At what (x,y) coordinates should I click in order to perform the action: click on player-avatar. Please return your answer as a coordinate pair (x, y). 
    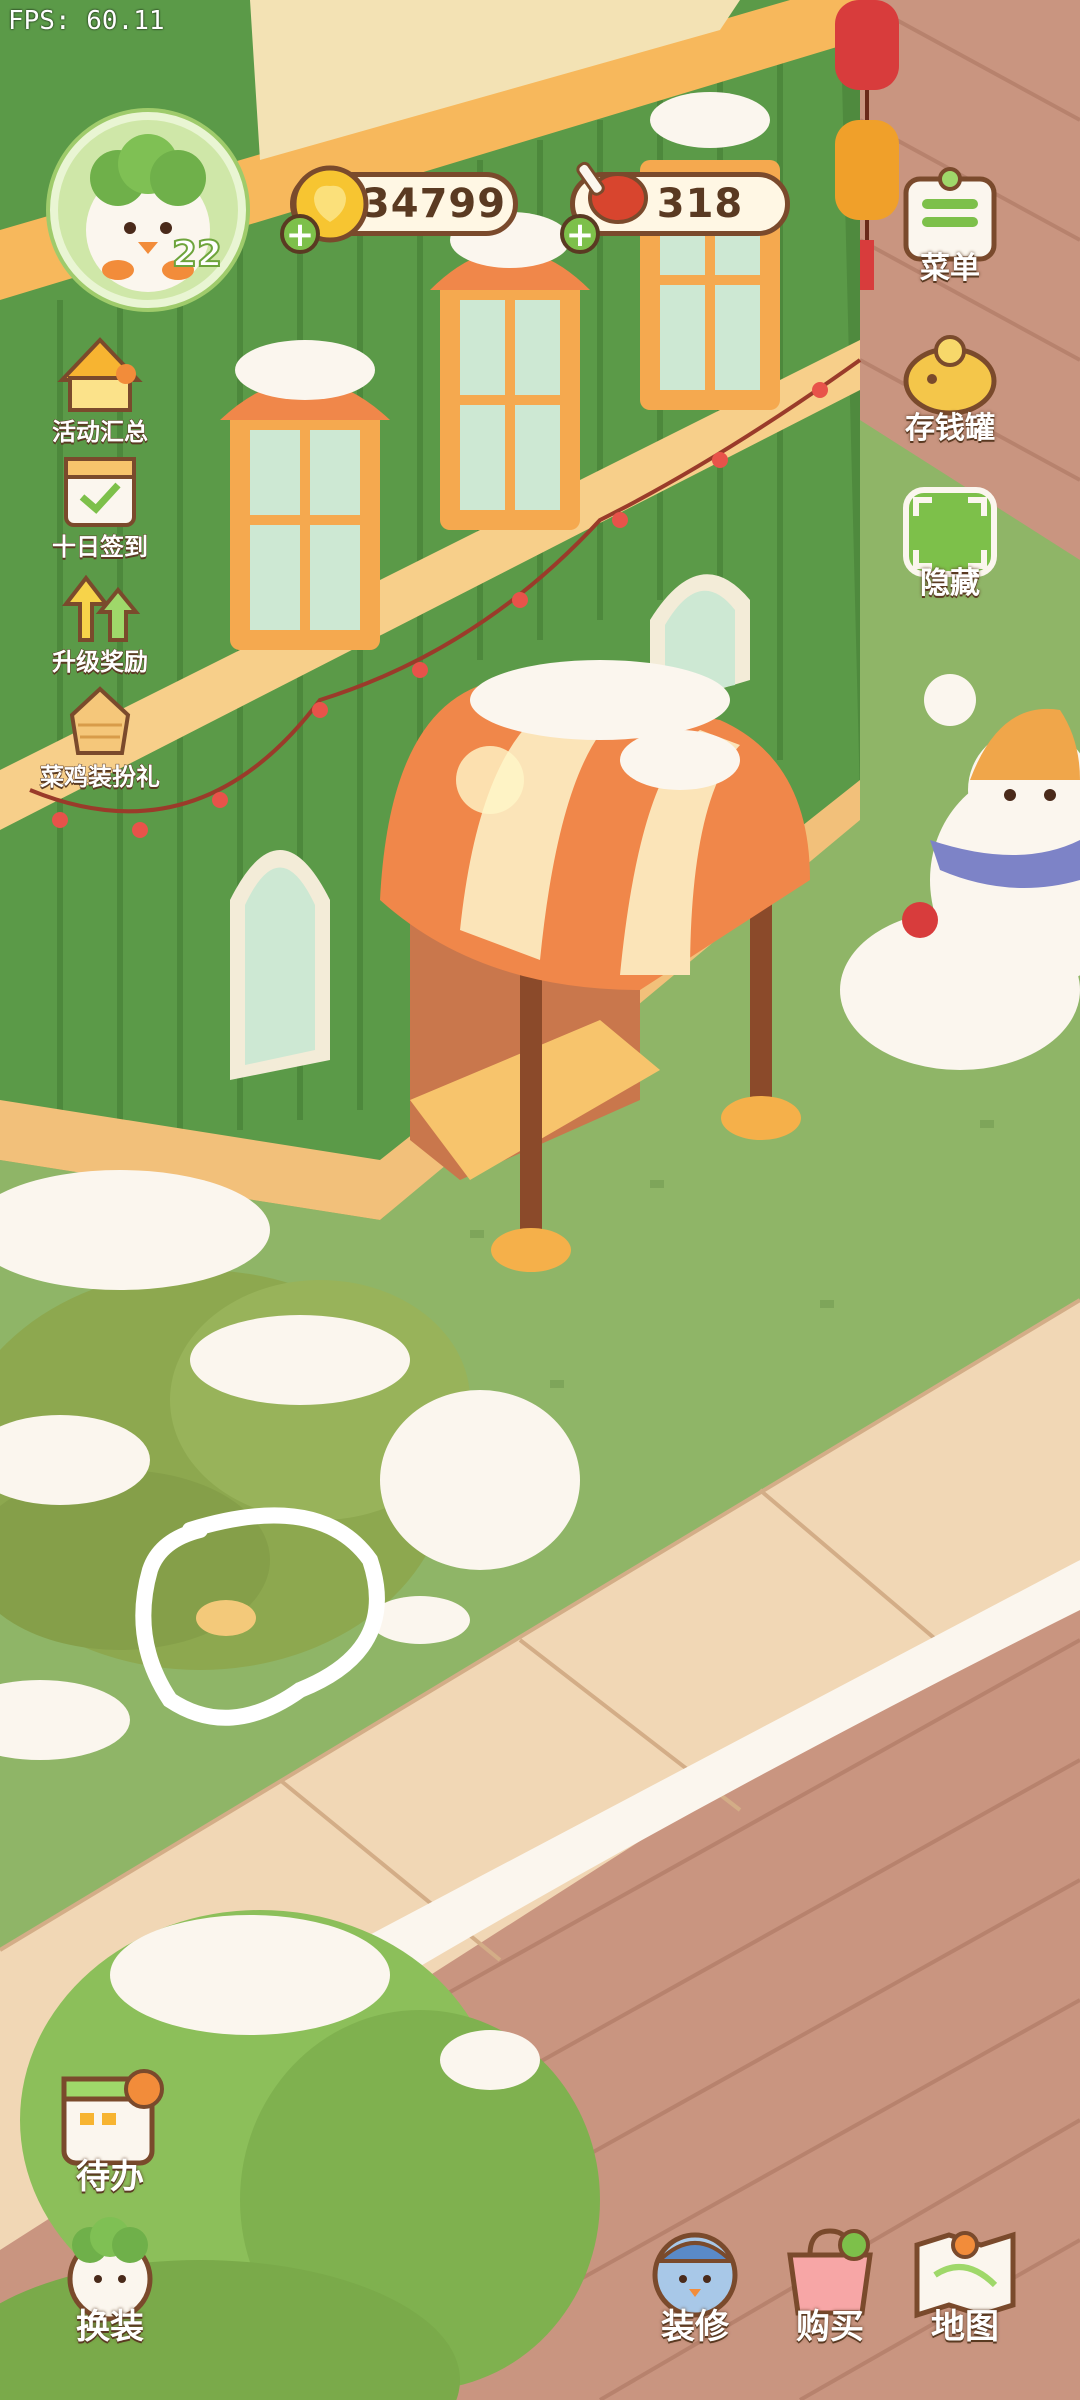
    Looking at the image, I should click on (148, 210).